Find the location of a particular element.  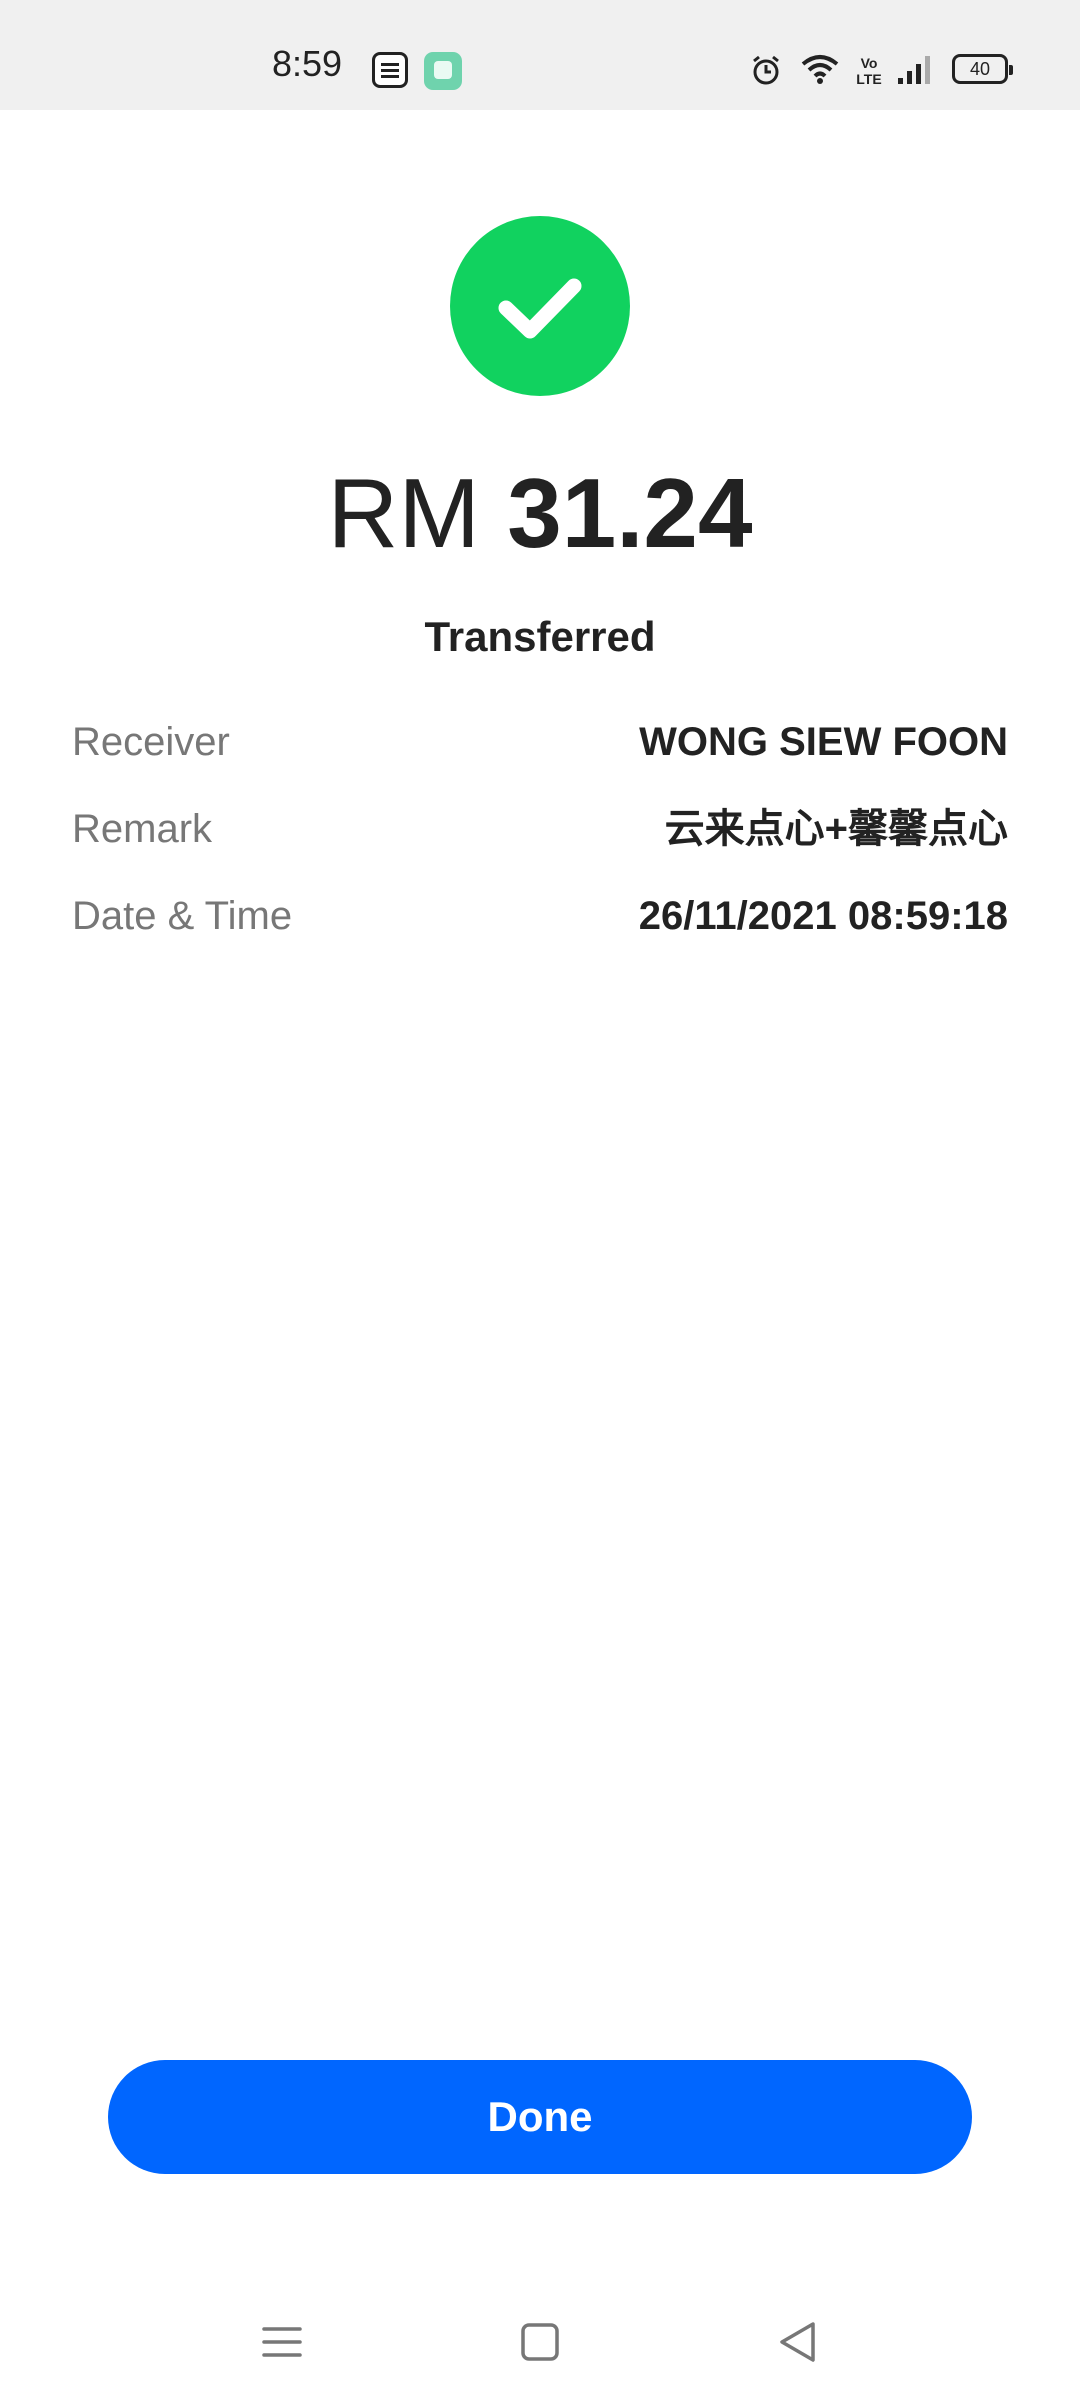

remark-label: Remark is located at coordinates (142, 829).